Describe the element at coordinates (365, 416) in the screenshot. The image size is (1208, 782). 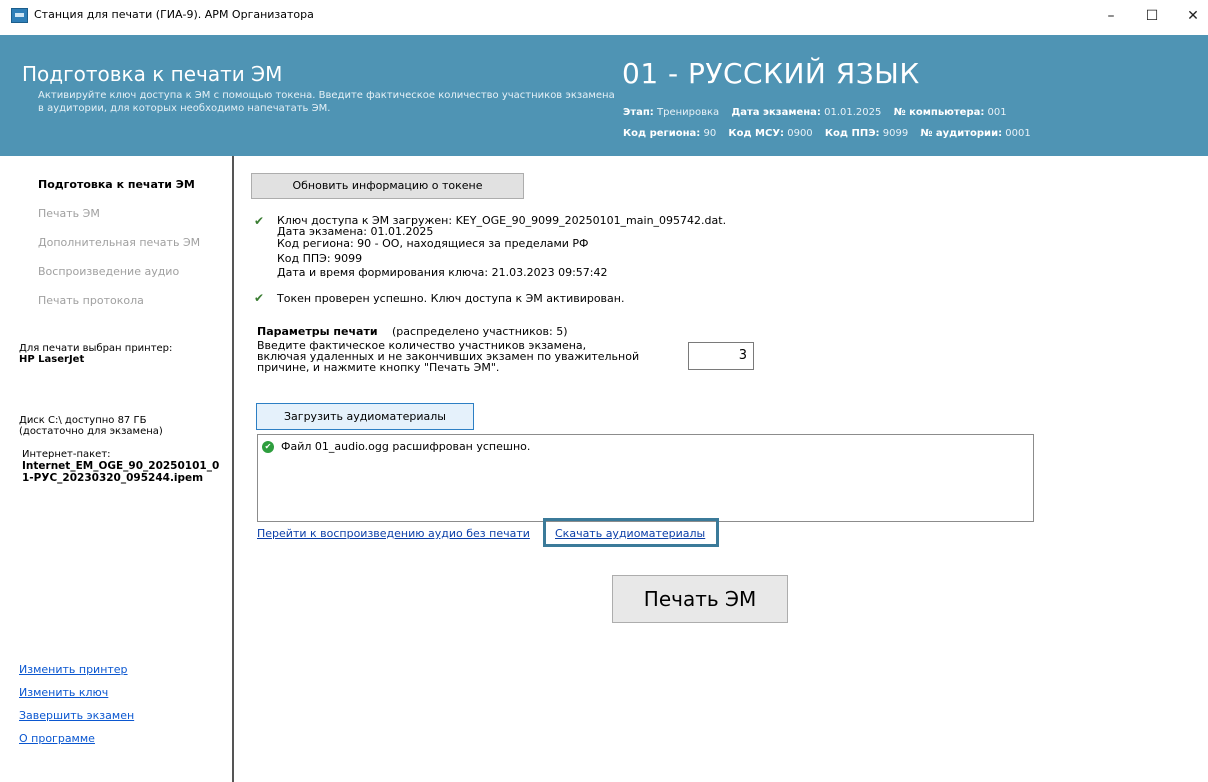
I see `load-audio-button: Загрузить аудиоматериалы` at that location.